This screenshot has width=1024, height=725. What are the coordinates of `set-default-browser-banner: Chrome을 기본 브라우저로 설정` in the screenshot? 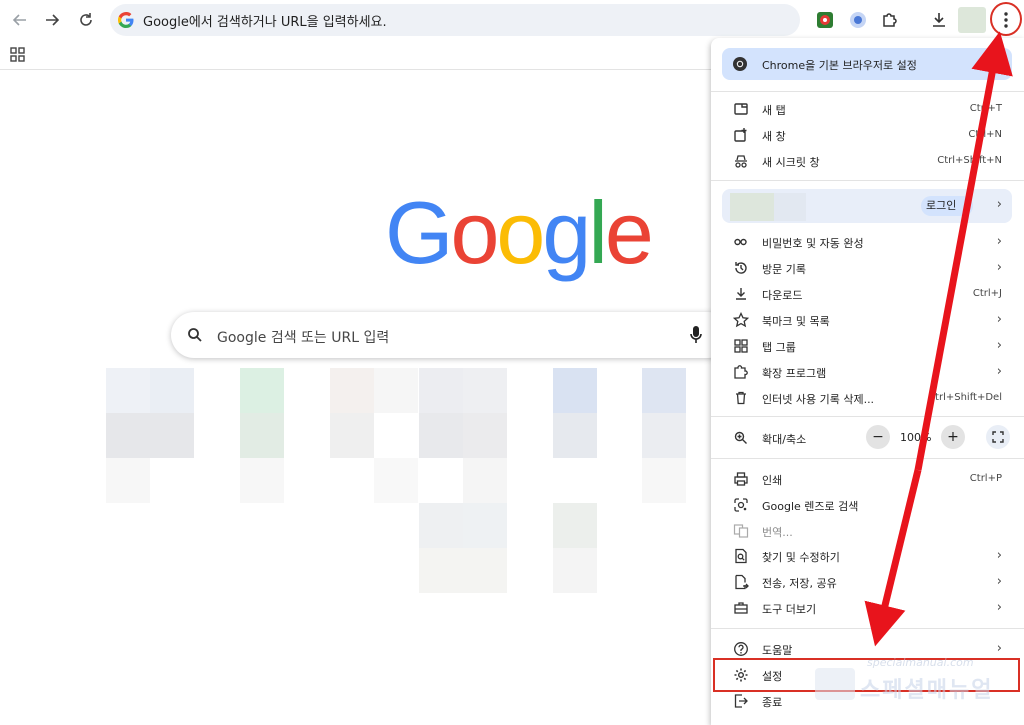 It's located at (867, 64).